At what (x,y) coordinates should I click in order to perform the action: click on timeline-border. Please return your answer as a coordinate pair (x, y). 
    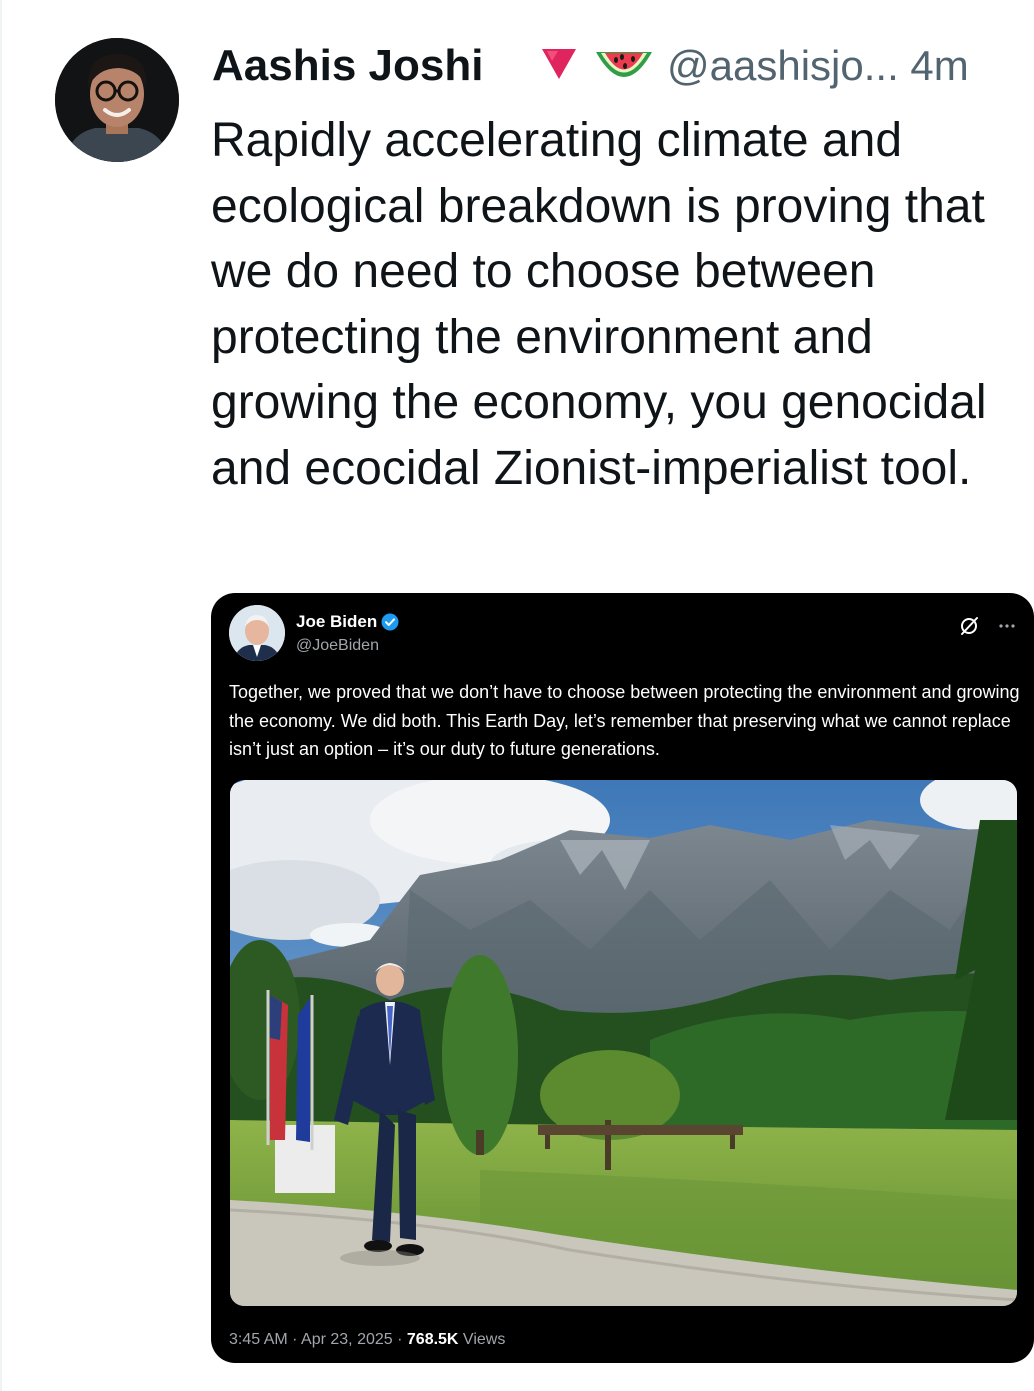
    Looking at the image, I should click on (1, 695).